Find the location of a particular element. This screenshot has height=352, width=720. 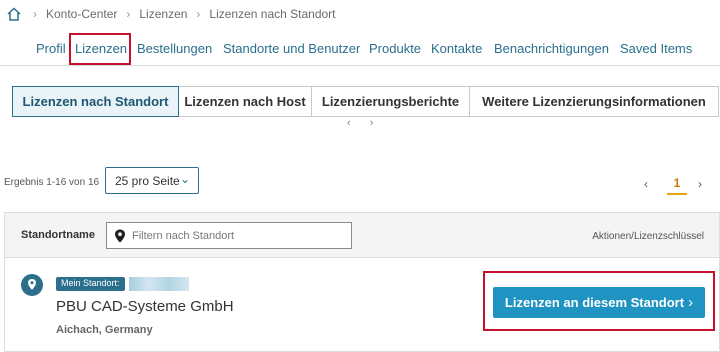

nav-produkte: Produkte is located at coordinates (395, 48).